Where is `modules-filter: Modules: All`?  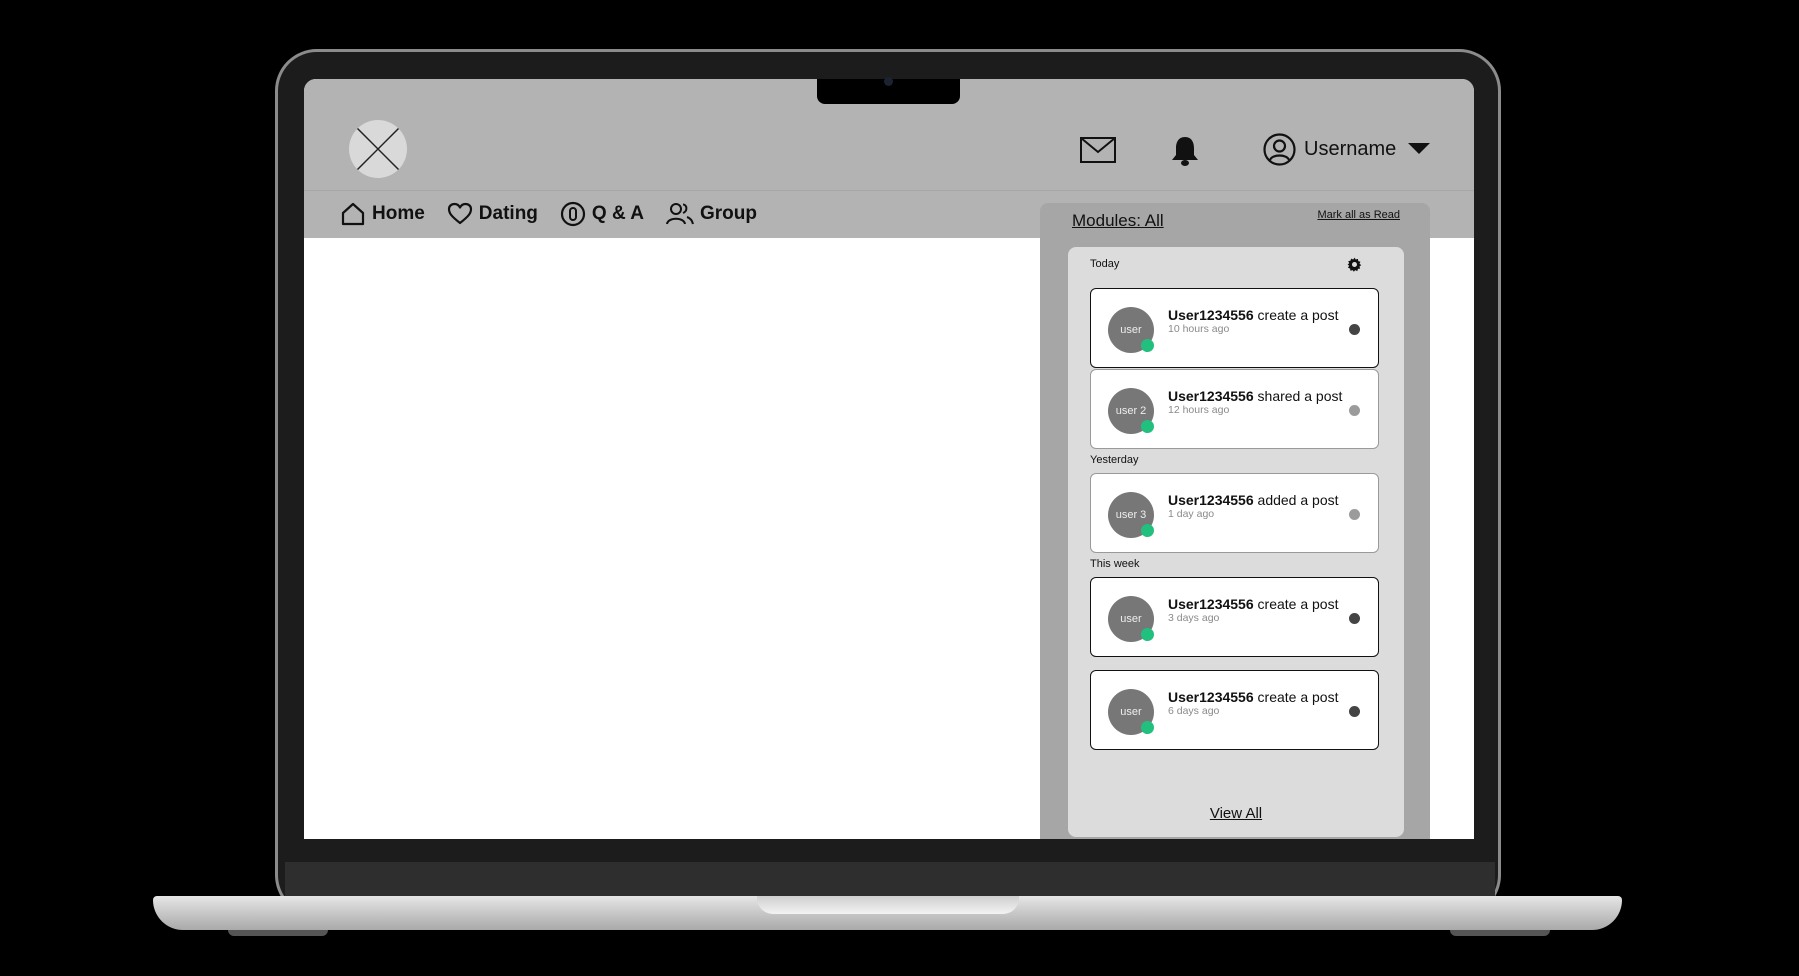
modules-filter: Modules: All is located at coordinates (1118, 221).